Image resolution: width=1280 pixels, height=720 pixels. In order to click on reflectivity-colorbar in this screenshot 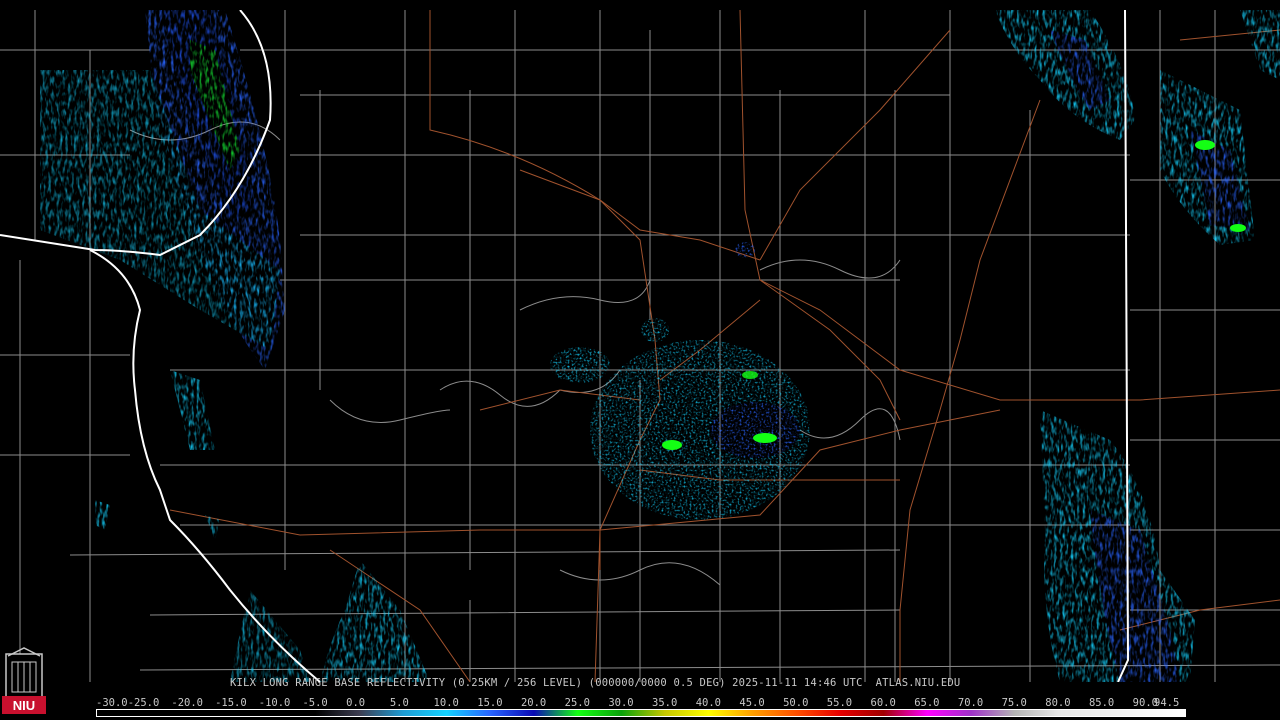, I will do `click(641, 713)`.